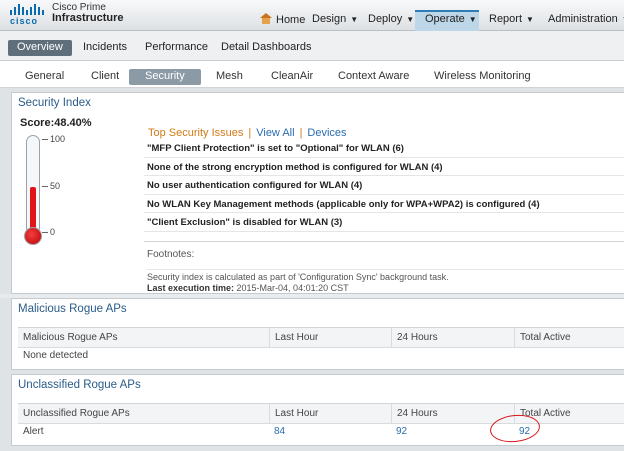 This screenshot has width=624, height=451. I want to click on issues-header: Top Security Issues | View All | Devices, so click(247, 133).